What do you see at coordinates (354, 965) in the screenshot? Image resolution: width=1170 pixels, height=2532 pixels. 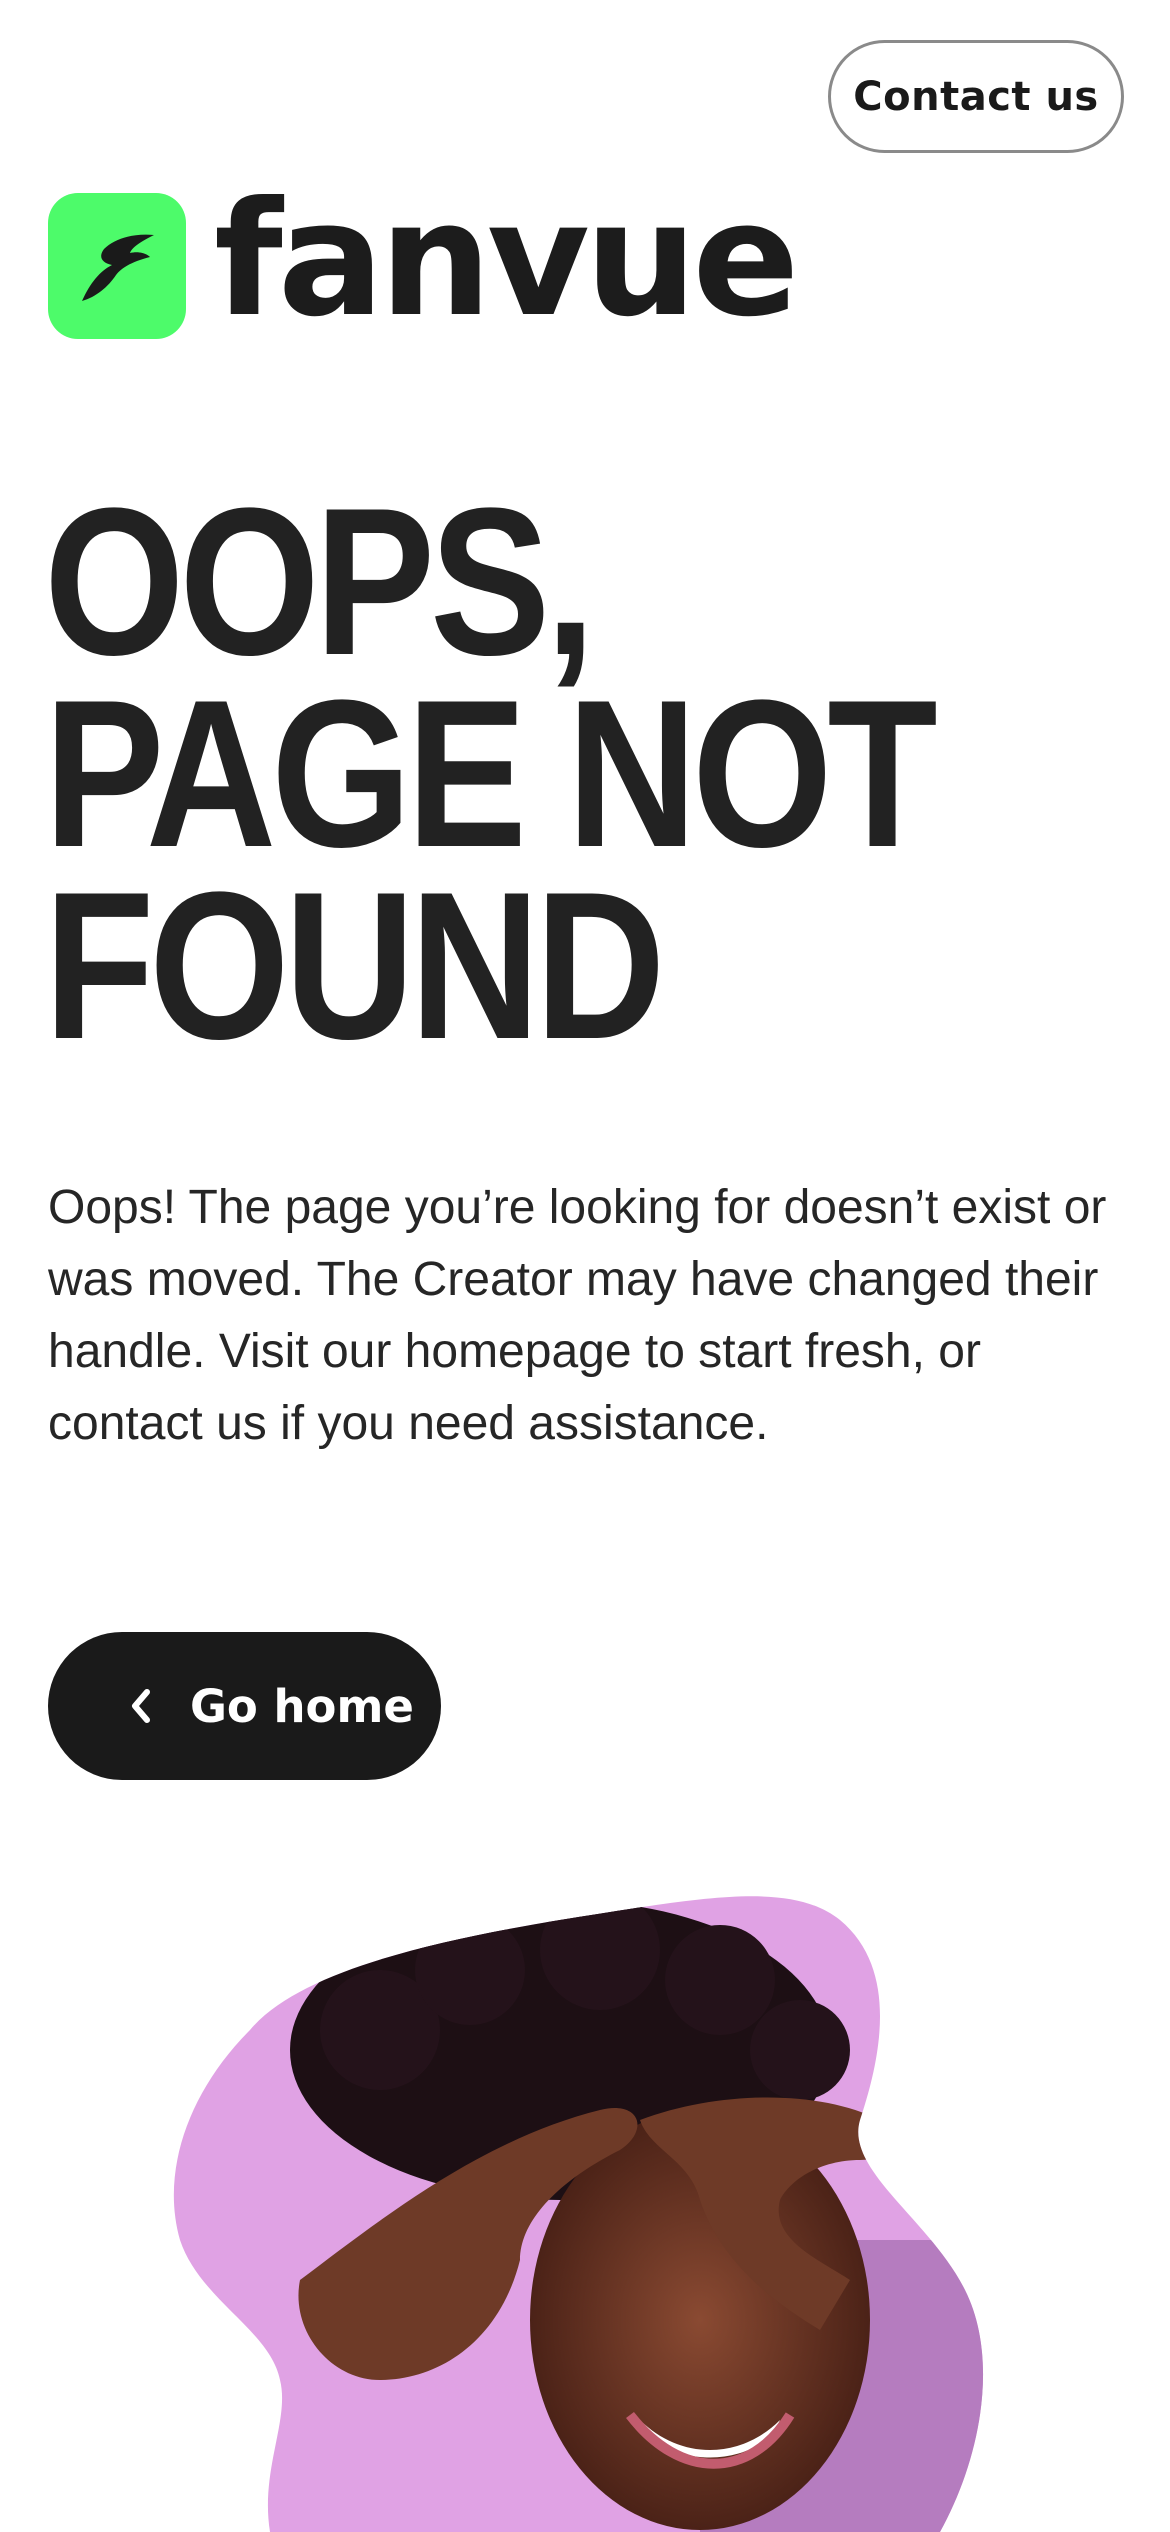 I see `page-title-line: FOUND` at bounding box center [354, 965].